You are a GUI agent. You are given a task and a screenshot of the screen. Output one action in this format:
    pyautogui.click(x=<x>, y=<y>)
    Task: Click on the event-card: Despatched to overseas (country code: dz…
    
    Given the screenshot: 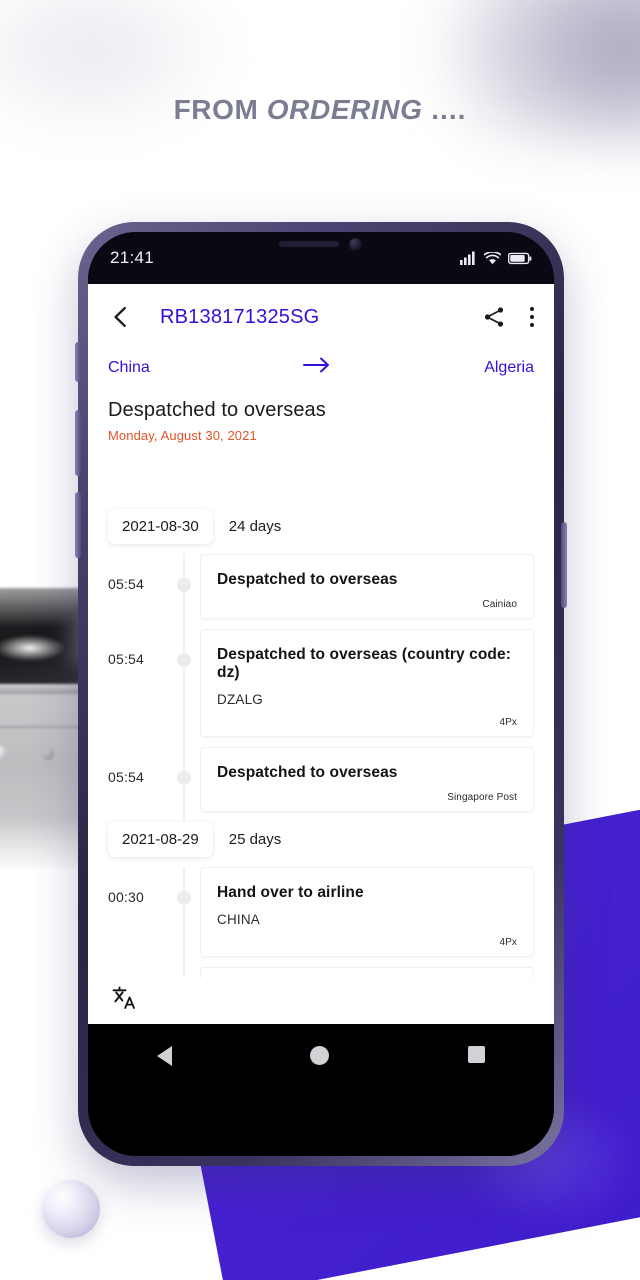 What is the action you would take?
    pyautogui.click(x=367, y=683)
    